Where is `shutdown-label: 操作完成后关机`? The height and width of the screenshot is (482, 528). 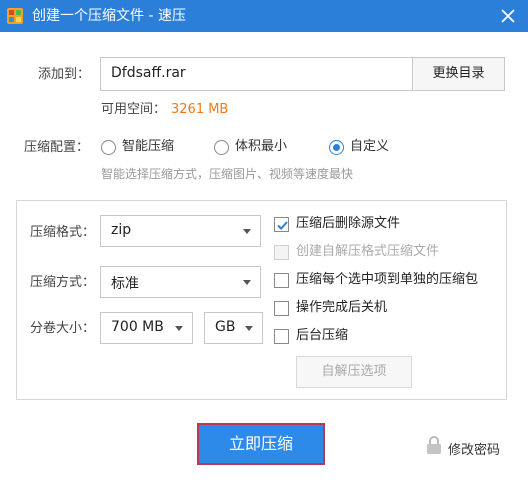
shutdown-label: 操作完成后关机 is located at coordinates (341, 308).